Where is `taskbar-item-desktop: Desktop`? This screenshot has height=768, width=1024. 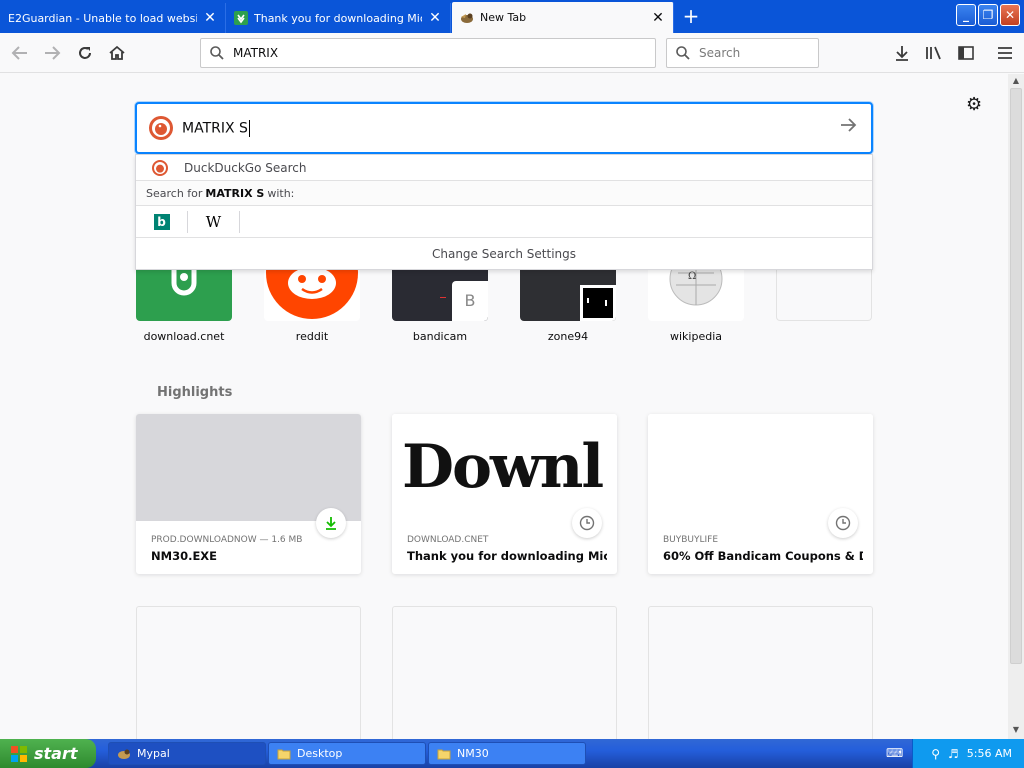
taskbar-item-desktop: Desktop is located at coordinates (347, 753).